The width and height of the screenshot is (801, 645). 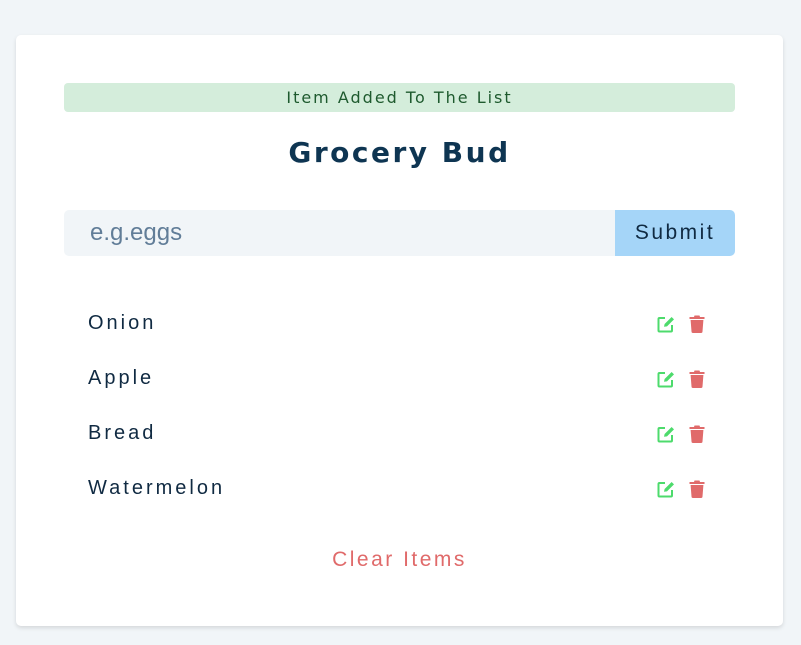 I want to click on clear-container: Clear Items, so click(x=399, y=560).